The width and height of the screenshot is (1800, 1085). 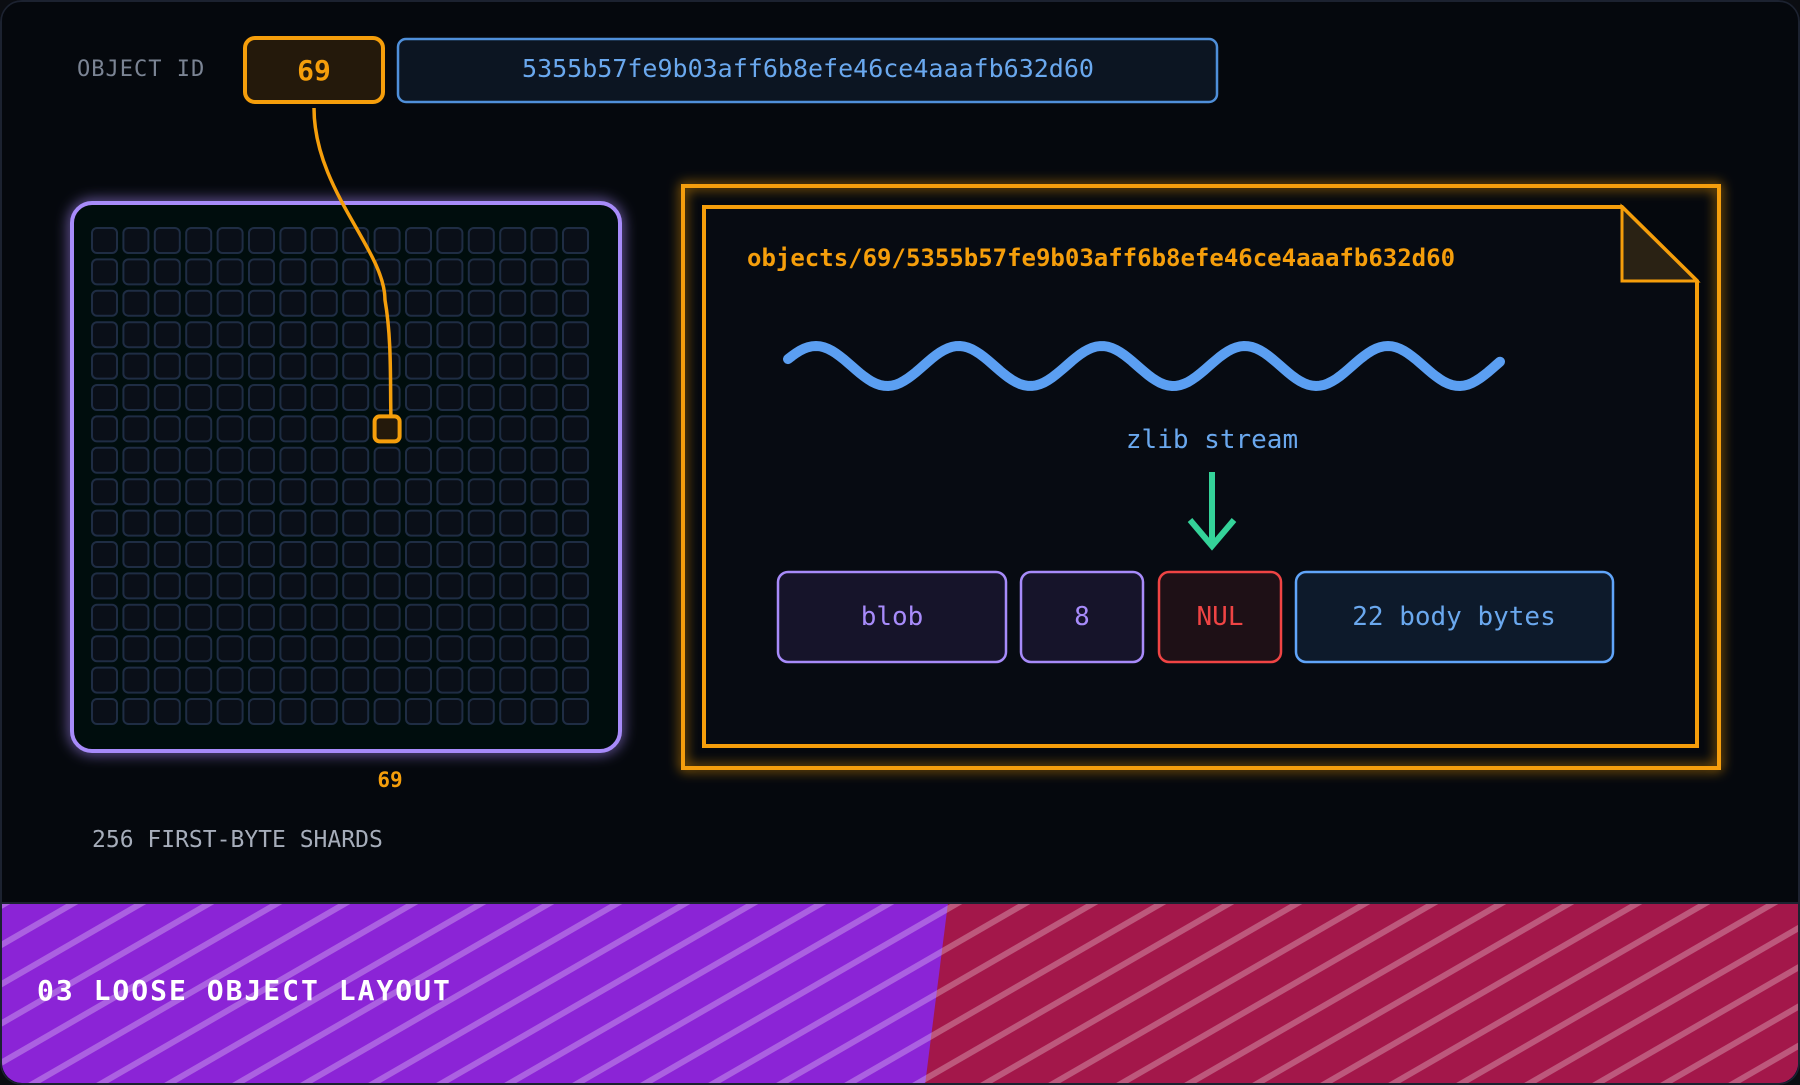 I want to click on field-blob-label: blob, so click(x=892, y=617).